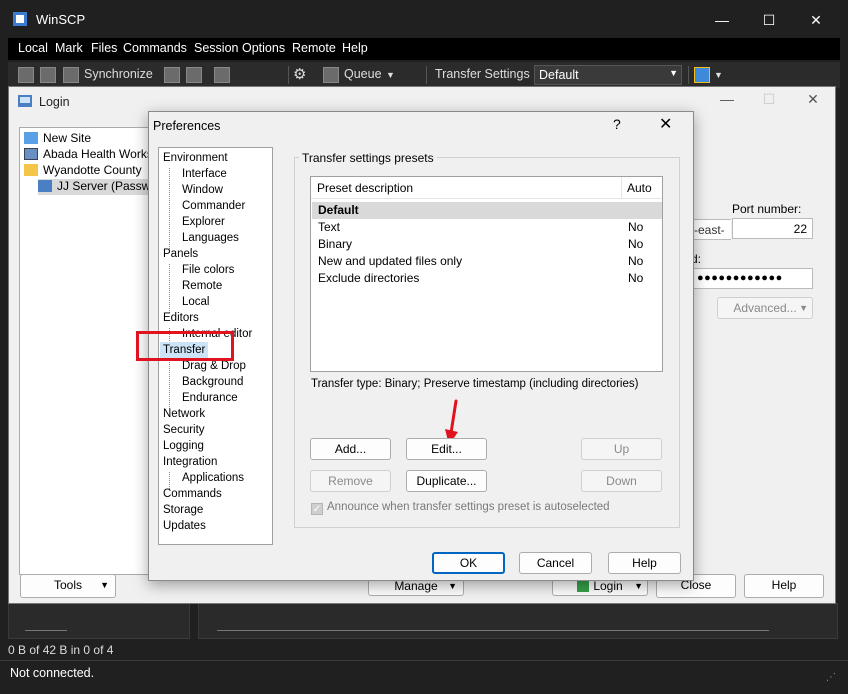  Describe the element at coordinates (33, 48) in the screenshot. I see `menu-local: Local` at that location.